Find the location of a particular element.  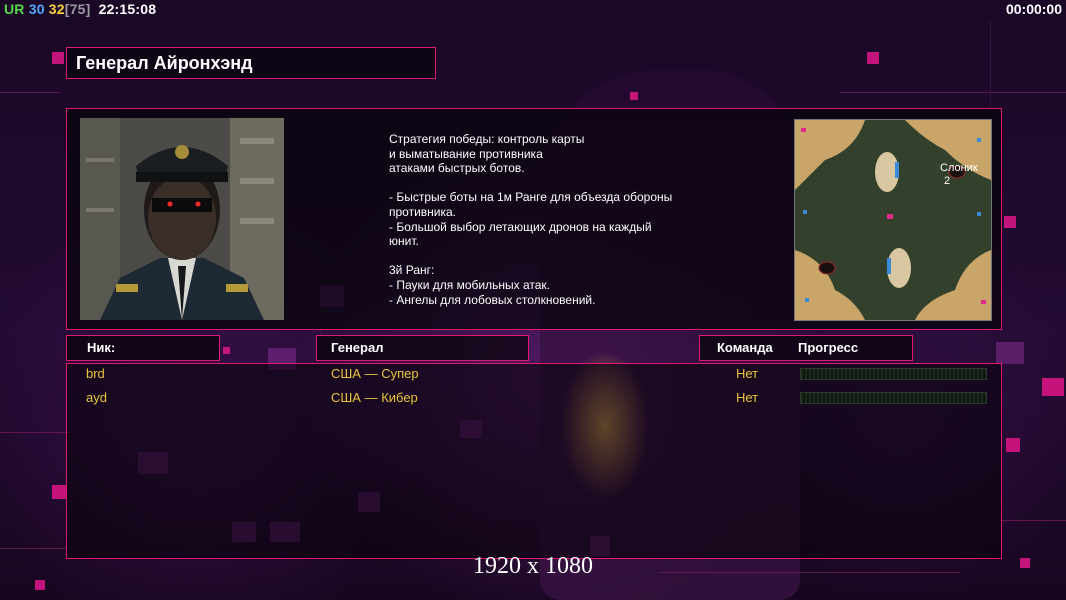

resolution-label: 1920 x 1080 is located at coordinates (533, 566).